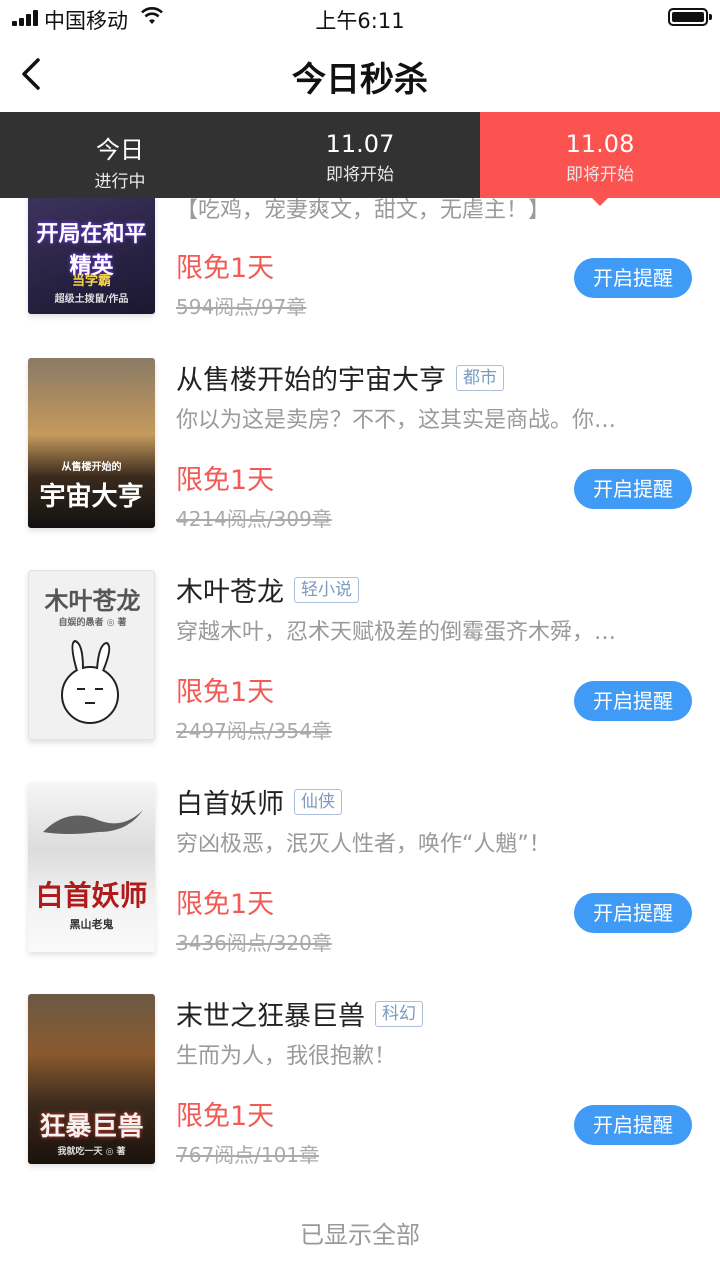 This screenshot has height=1280, width=720. I want to click on tab-label: 11.07, so click(360, 144).